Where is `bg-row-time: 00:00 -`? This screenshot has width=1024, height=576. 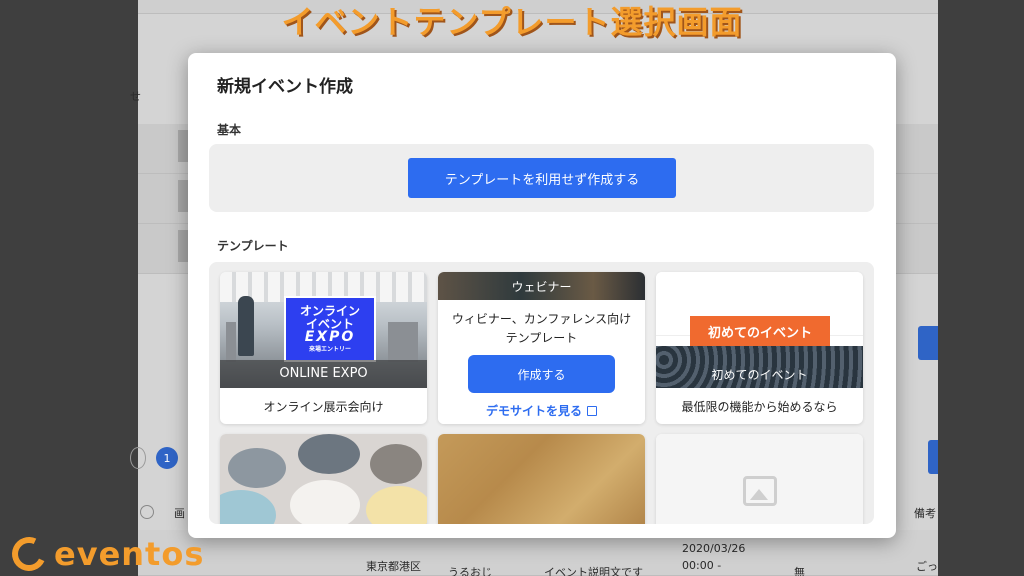 bg-row-time: 00:00 - is located at coordinates (702, 565).